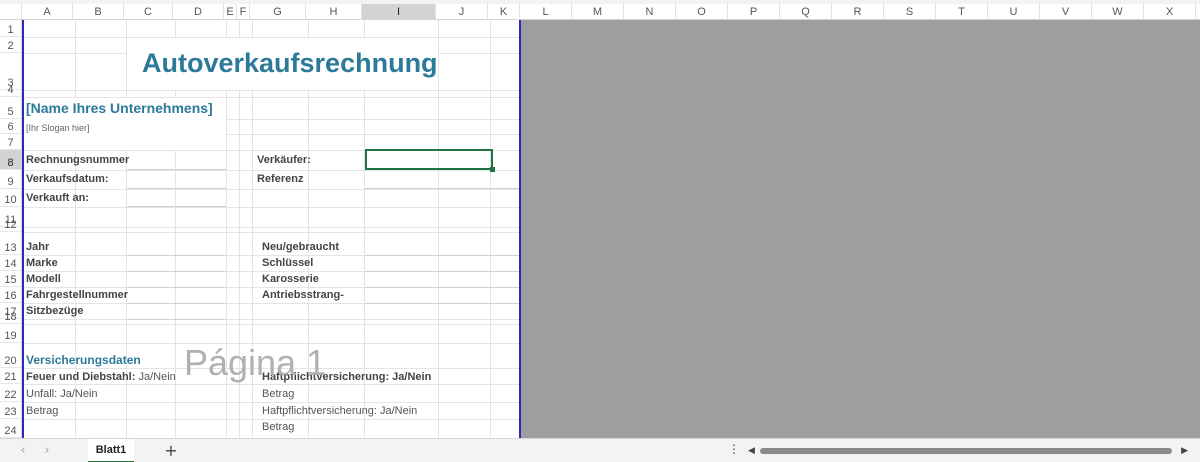  I want to click on column-header-u: U, so click(1014, 12).